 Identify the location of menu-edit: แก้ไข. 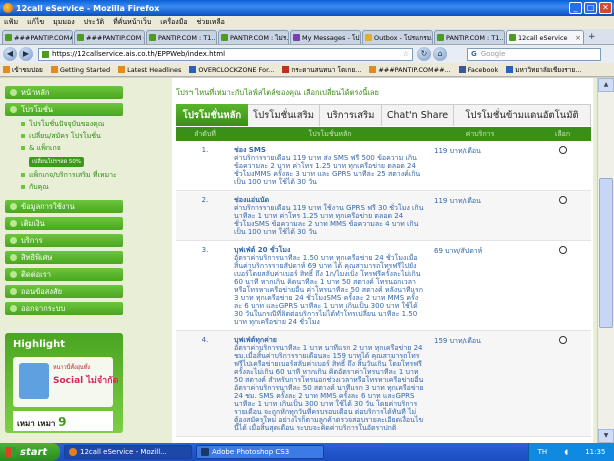
(35, 22).